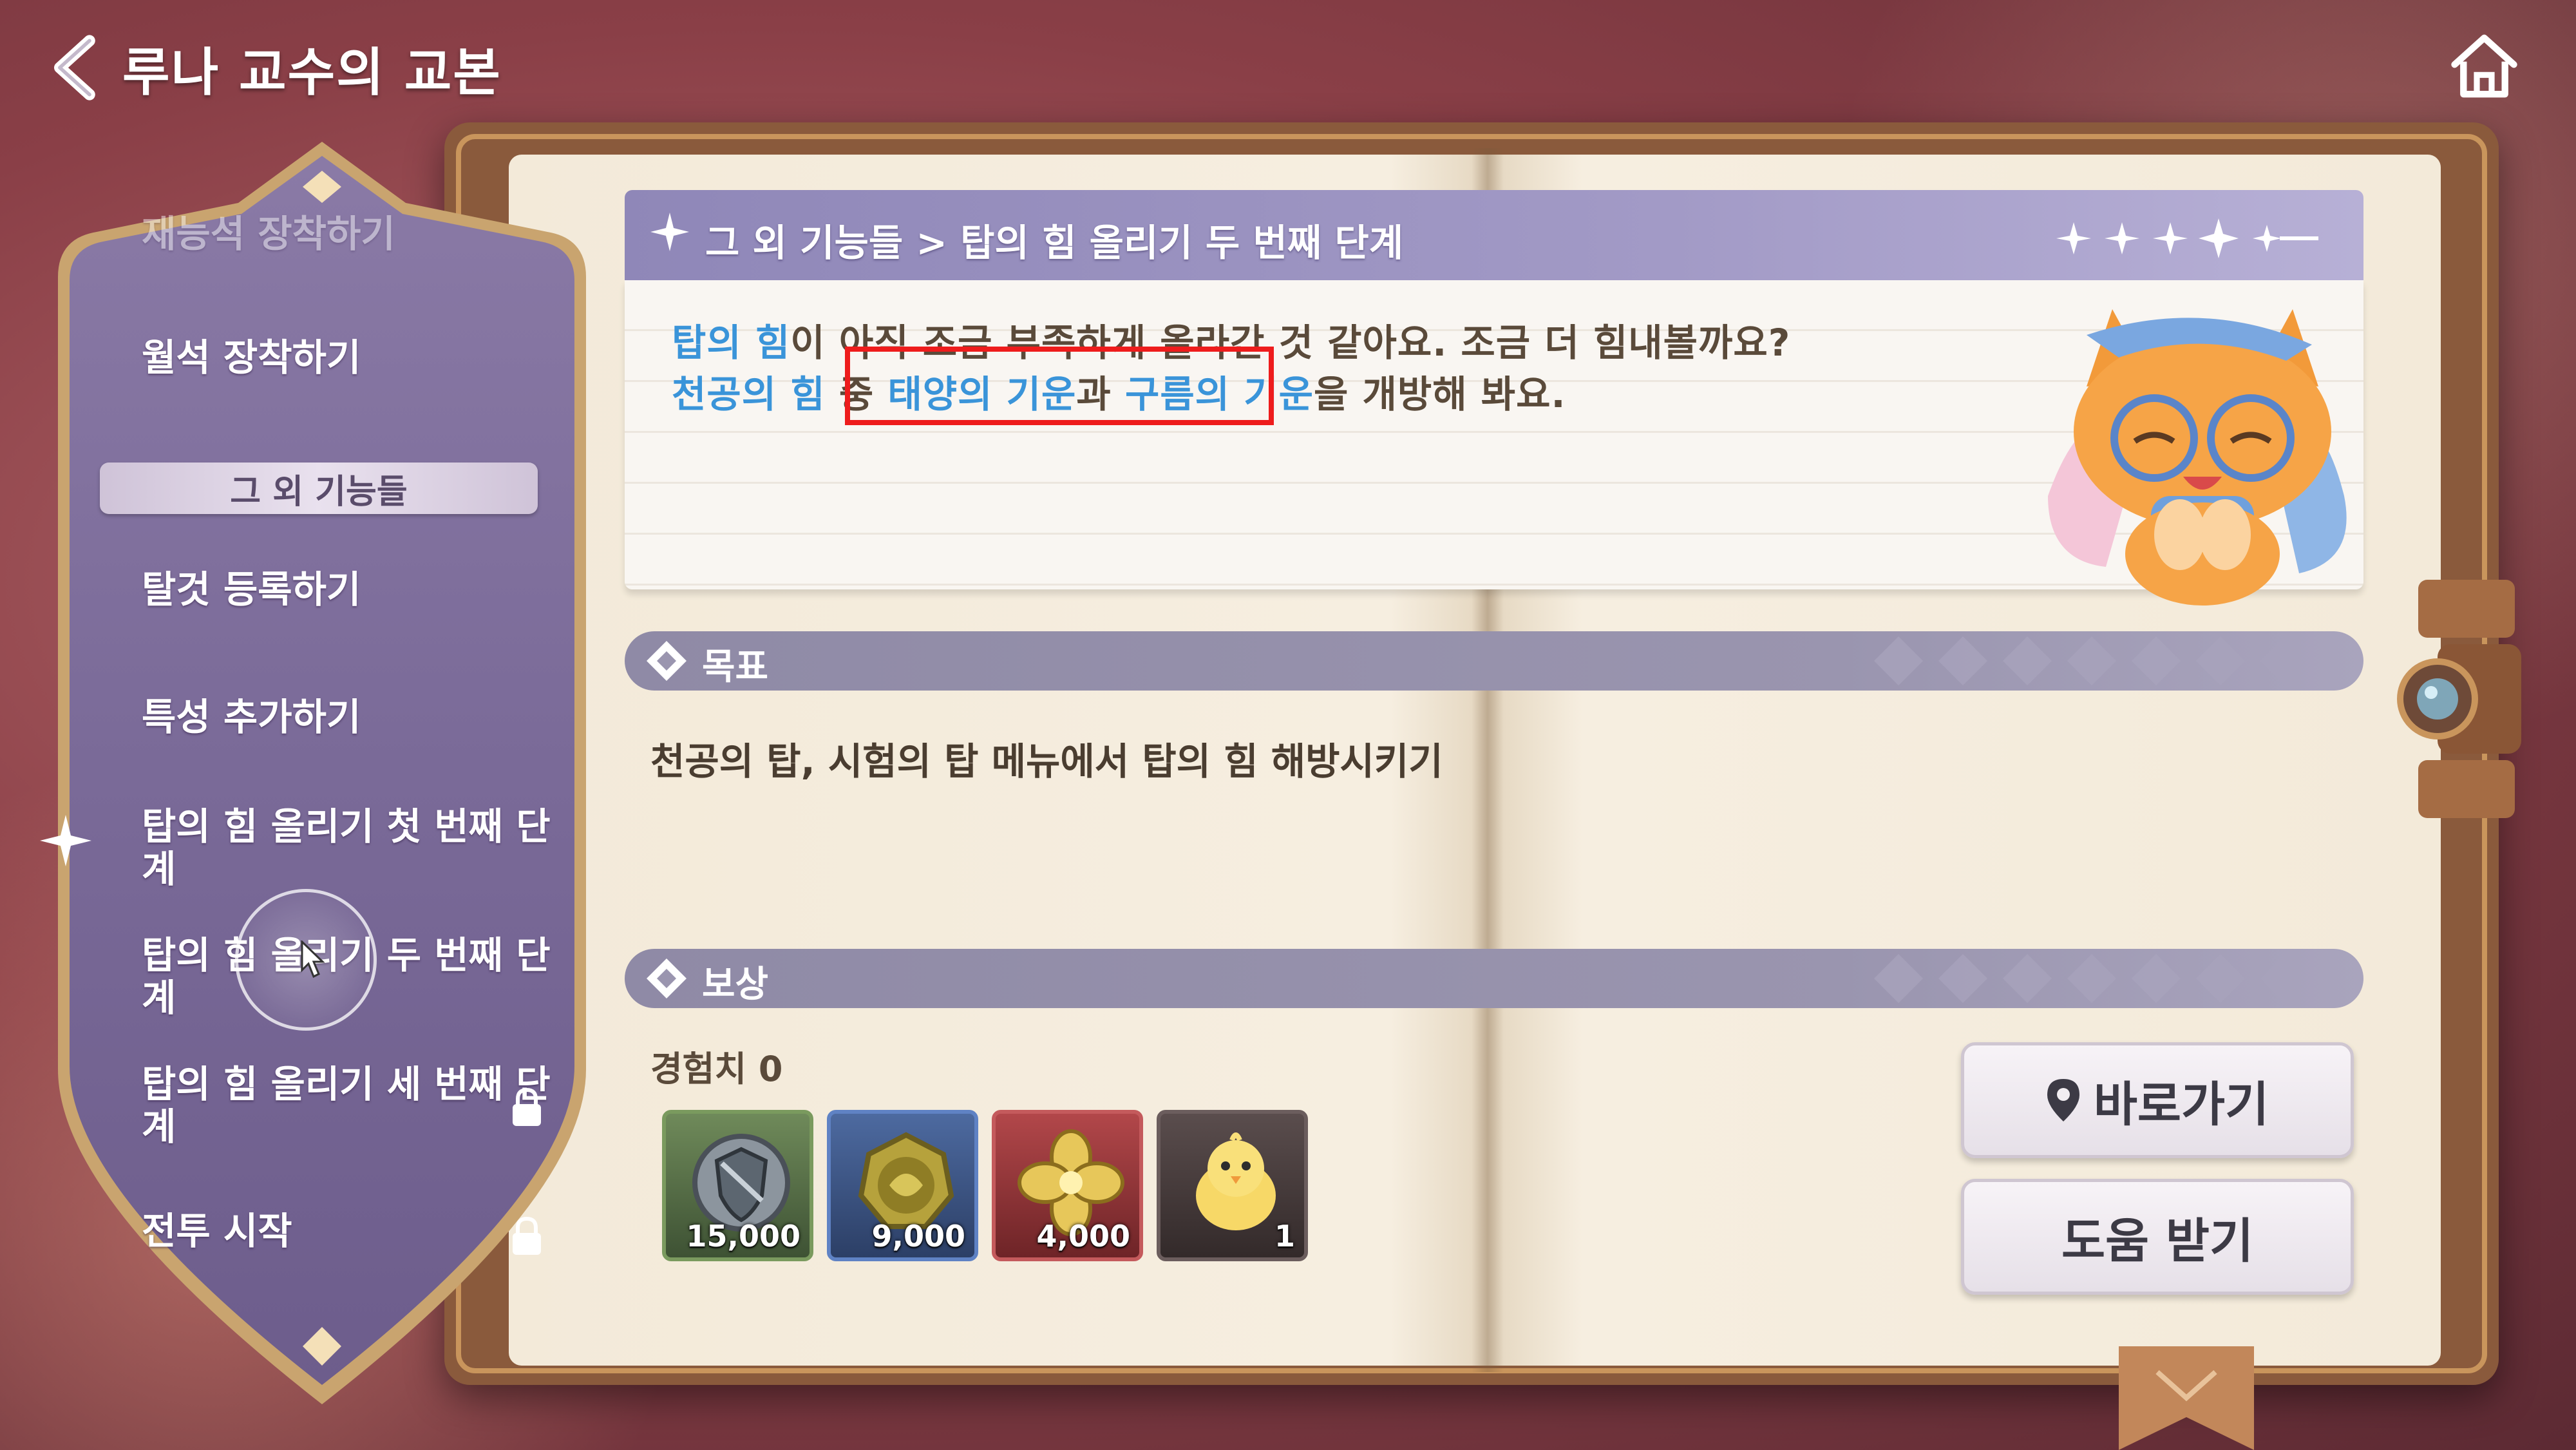 The height and width of the screenshot is (1450, 2576). Describe the element at coordinates (918, 1236) in the screenshot. I see `reward-count: 9,000` at that location.